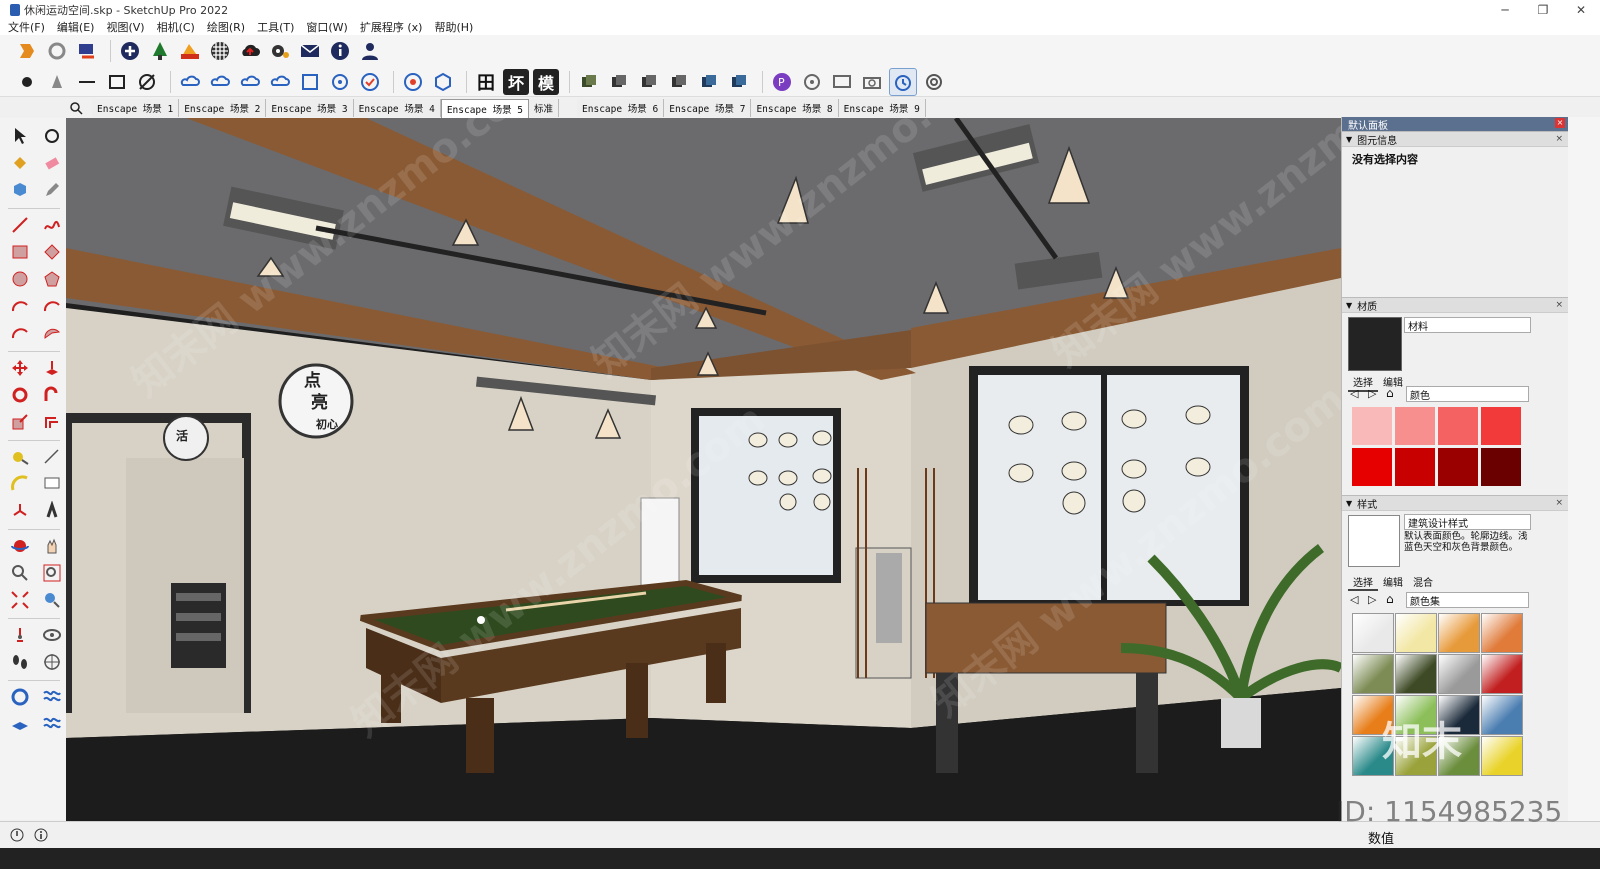 The height and width of the screenshot is (869, 1600). I want to click on menu-window: 窗口(W), so click(326, 27).